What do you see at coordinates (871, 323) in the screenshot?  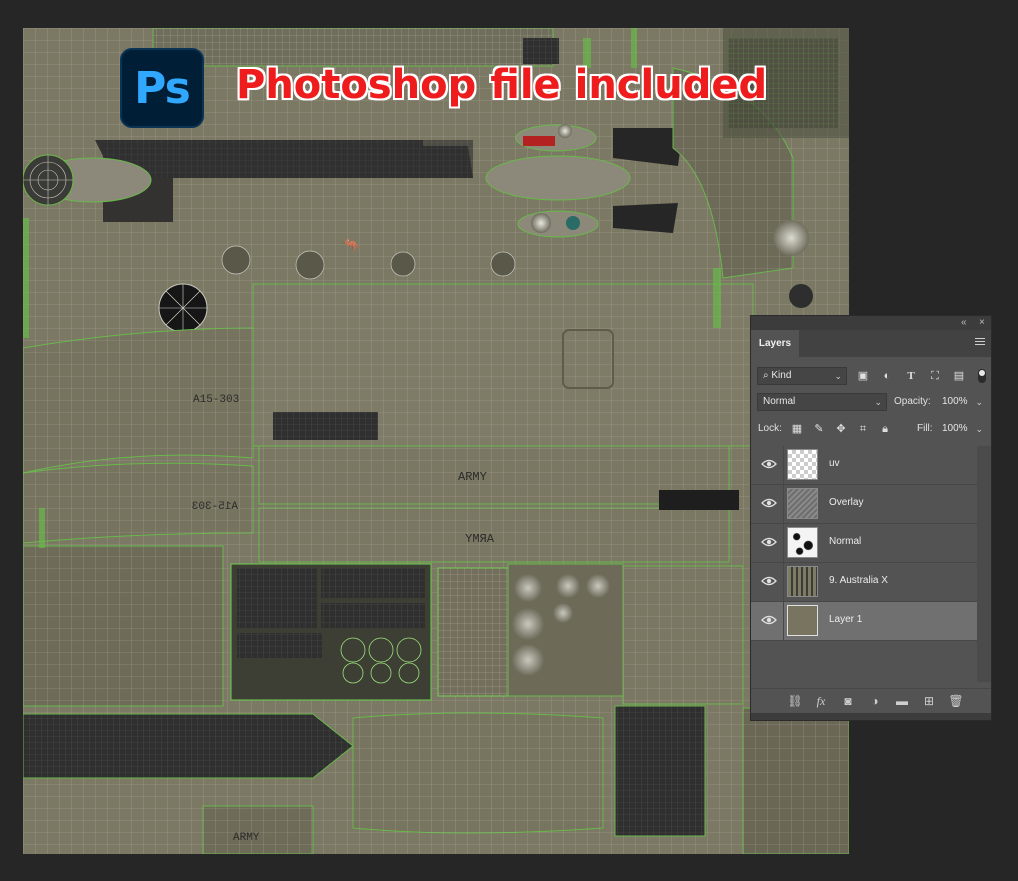 I see `panel-titlebar: « ×` at bounding box center [871, 323].